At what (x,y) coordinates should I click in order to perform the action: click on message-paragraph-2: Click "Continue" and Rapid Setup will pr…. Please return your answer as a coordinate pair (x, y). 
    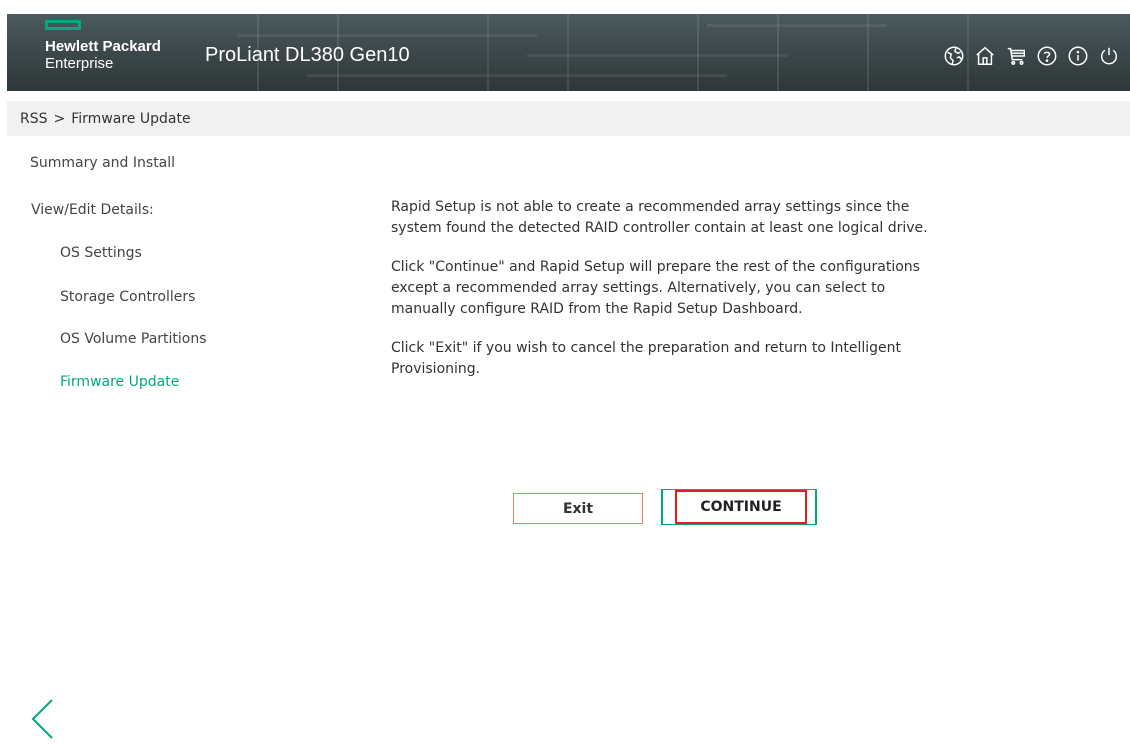
    Looking at the image, I should click on (655, 288).